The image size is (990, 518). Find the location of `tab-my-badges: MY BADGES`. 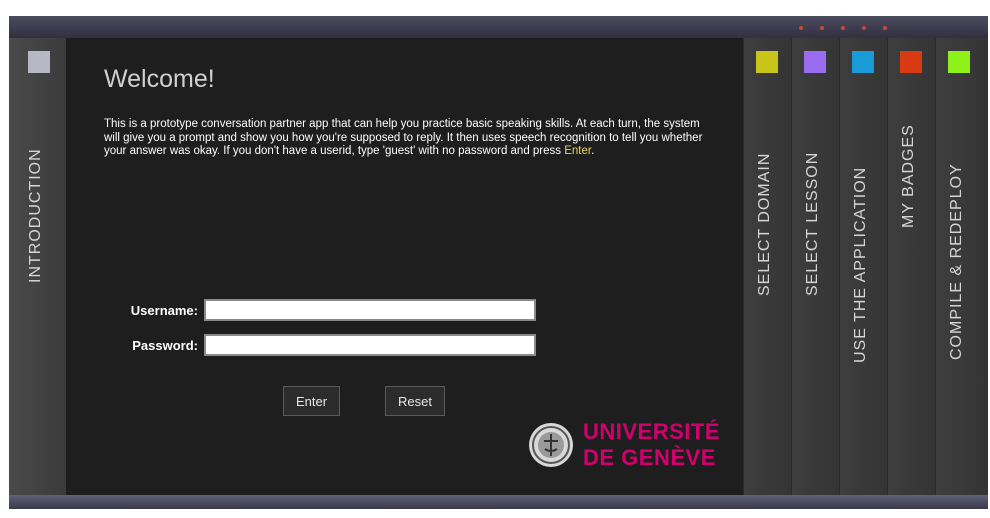

tab-my-badges: MY BADGES is located at coordinates (911, 266).